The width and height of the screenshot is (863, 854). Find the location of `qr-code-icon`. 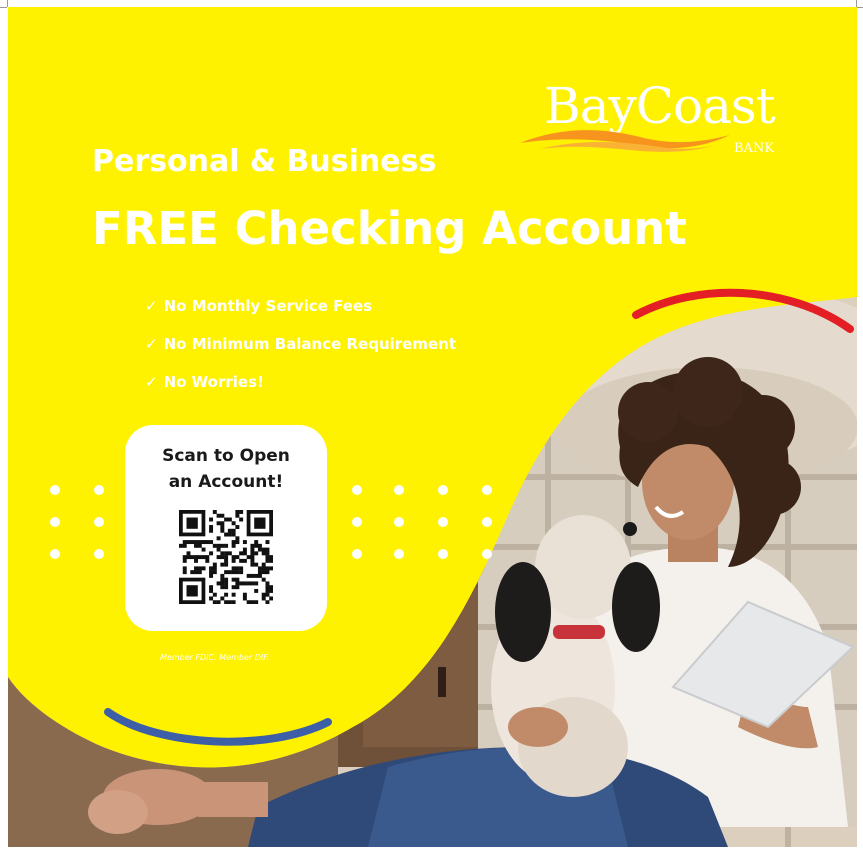

qr-code-icon is located at coordinates (226, 557).